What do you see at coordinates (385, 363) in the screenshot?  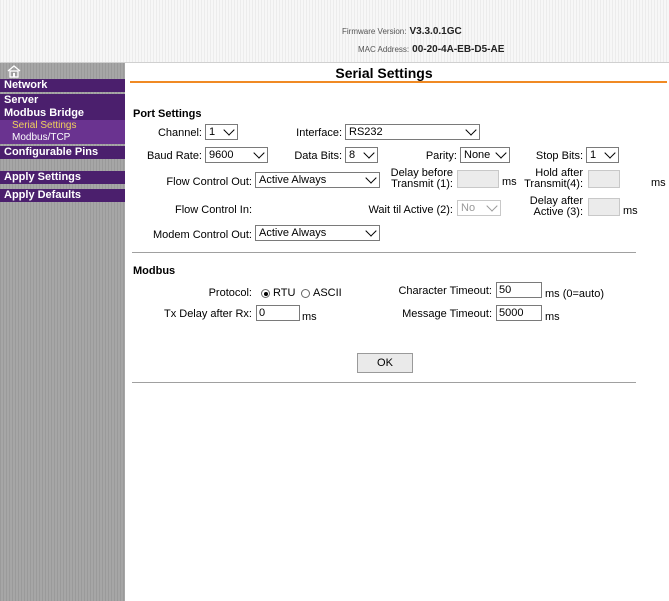 I see `ok-button: OK` at bounding box center [385, 363].